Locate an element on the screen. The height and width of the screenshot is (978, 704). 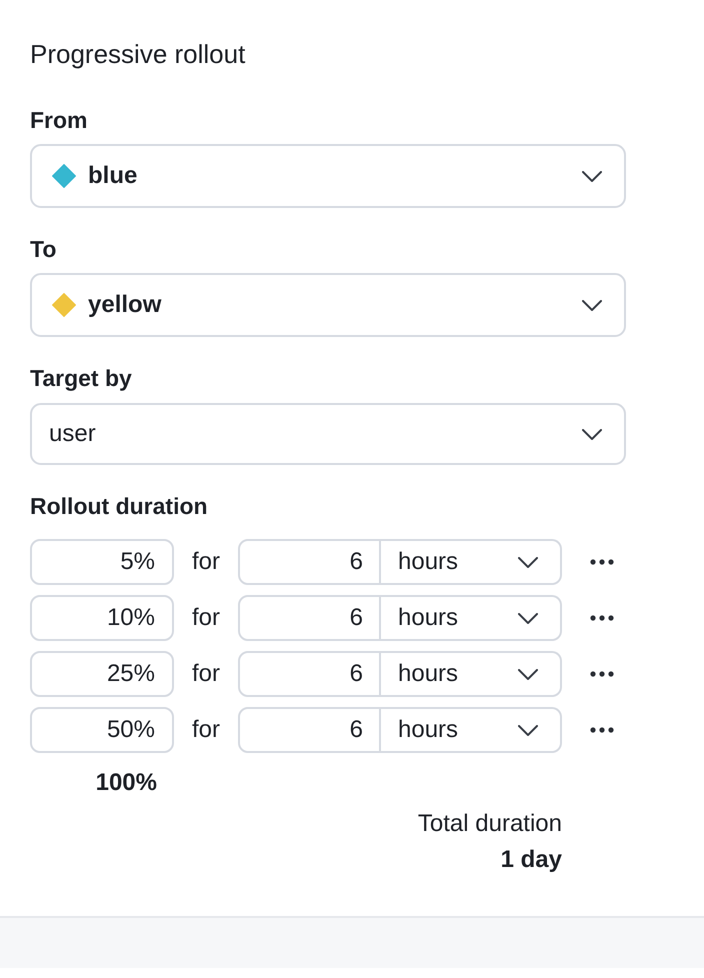
total-duration-label: Total duration is located at coordinates (490, 824).